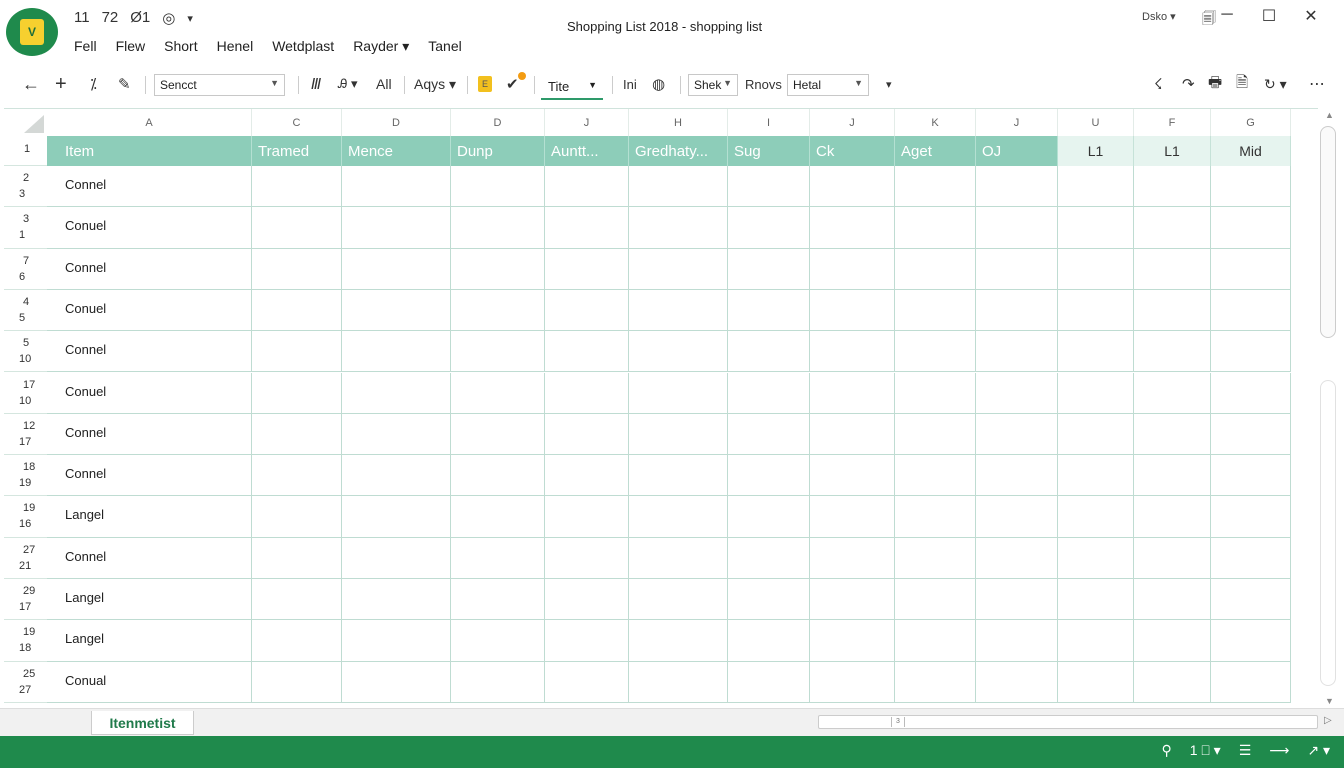 The height and width of the screenshot is (768, 1344). What do you see at coordinates (444, 46) in the screenshot?
I see `menu-item-tanel: Tanel` at bounding box center [444, 46].